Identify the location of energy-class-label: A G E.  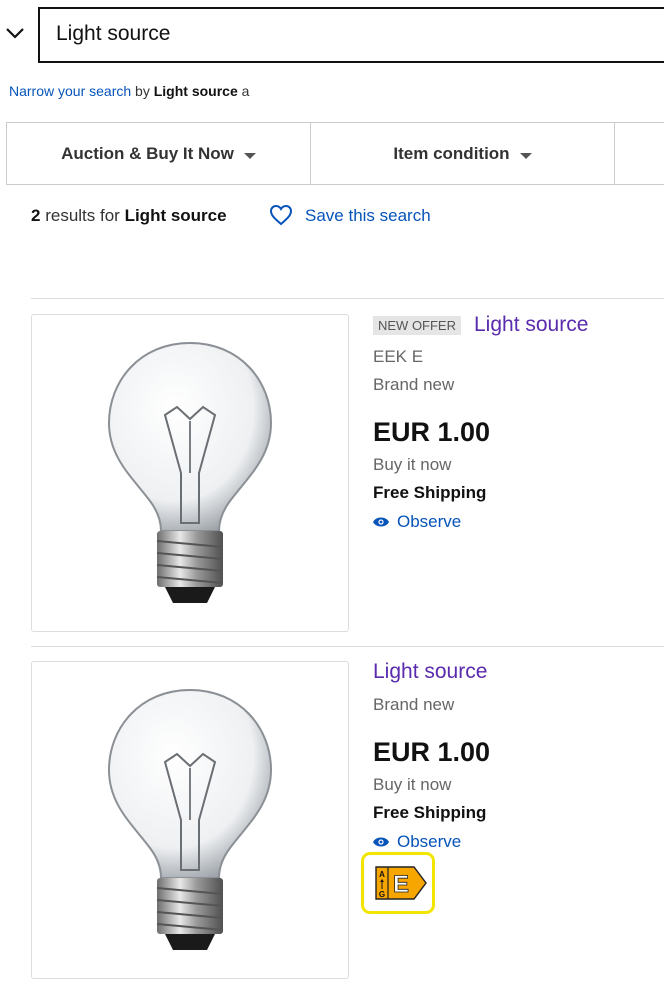
(401, 883).